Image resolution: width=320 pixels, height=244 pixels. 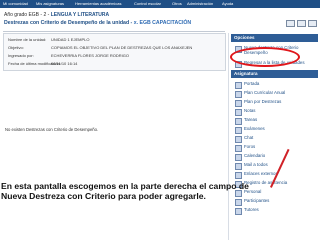 I want to click on page-title-link: x. EGB CAPACITACIÓN, so click(x=162, y=23).